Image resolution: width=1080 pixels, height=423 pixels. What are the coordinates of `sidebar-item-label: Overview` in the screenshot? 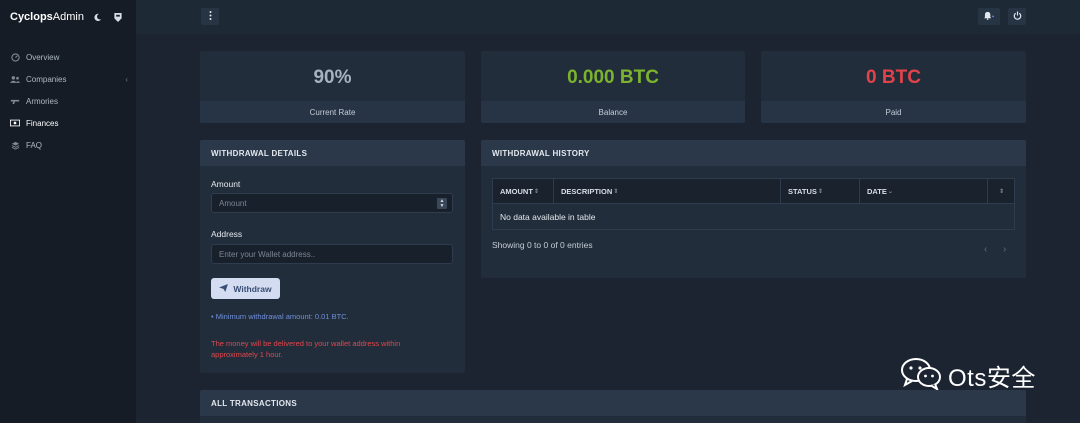 It's located at (43, 57).